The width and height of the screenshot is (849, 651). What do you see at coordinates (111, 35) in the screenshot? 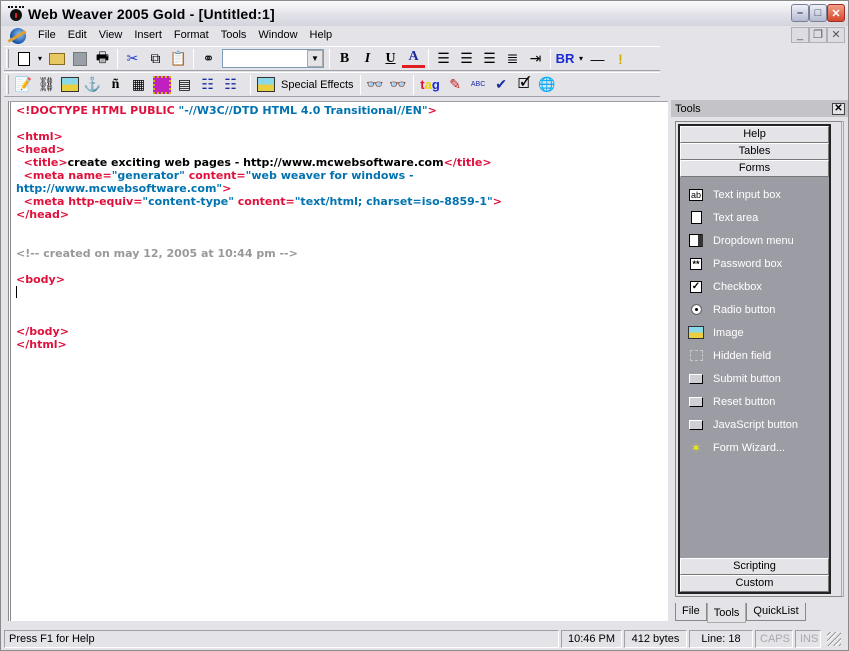
I see `menu-view: View` at bounding box center [111, 35].